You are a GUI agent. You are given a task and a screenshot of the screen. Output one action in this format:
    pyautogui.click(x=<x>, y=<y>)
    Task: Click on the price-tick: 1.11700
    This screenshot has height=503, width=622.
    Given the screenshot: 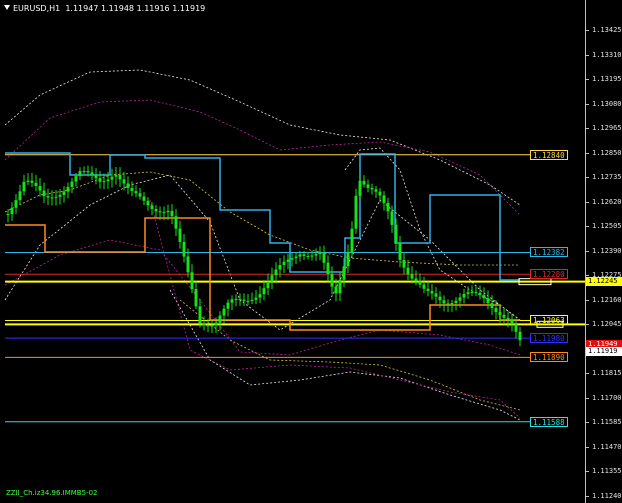 What is the action you would take?
    pyautogui.click(x=604, y=398)
    